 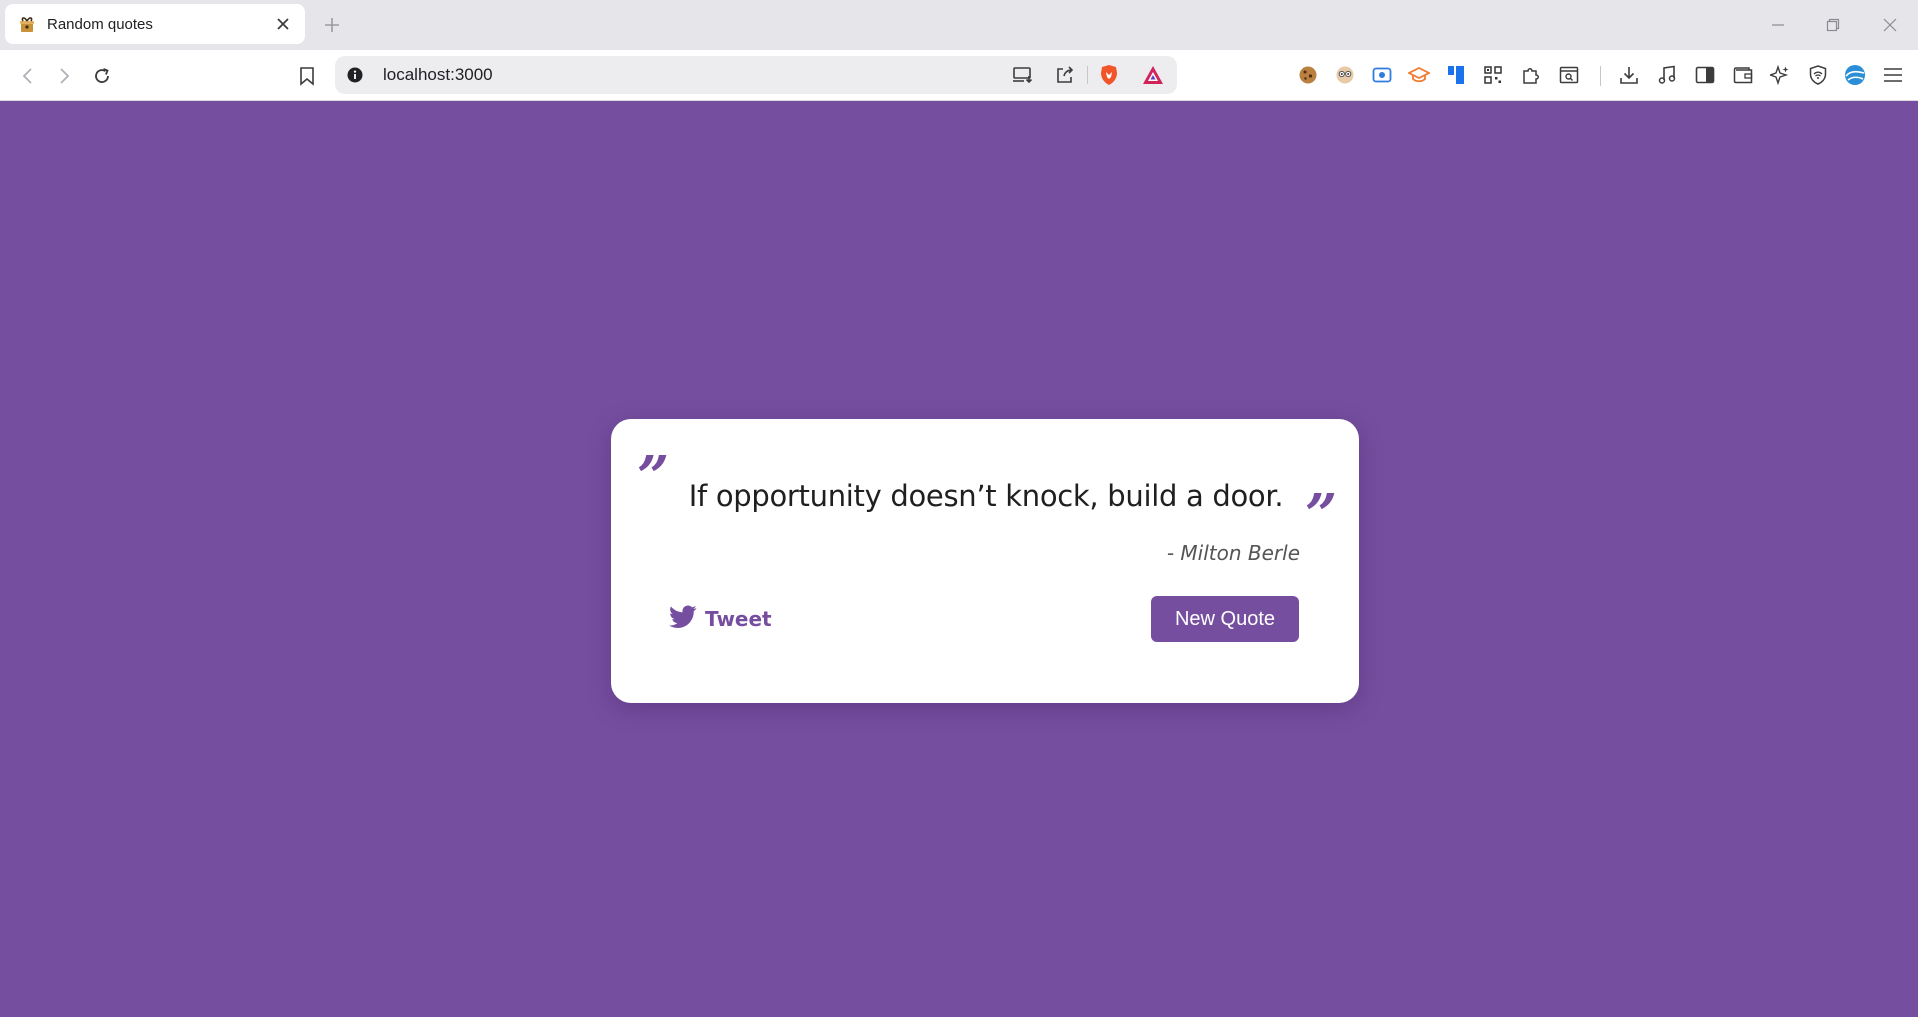 I want to click on blue-panel-extension-icon, so click(x=1456, y=75).